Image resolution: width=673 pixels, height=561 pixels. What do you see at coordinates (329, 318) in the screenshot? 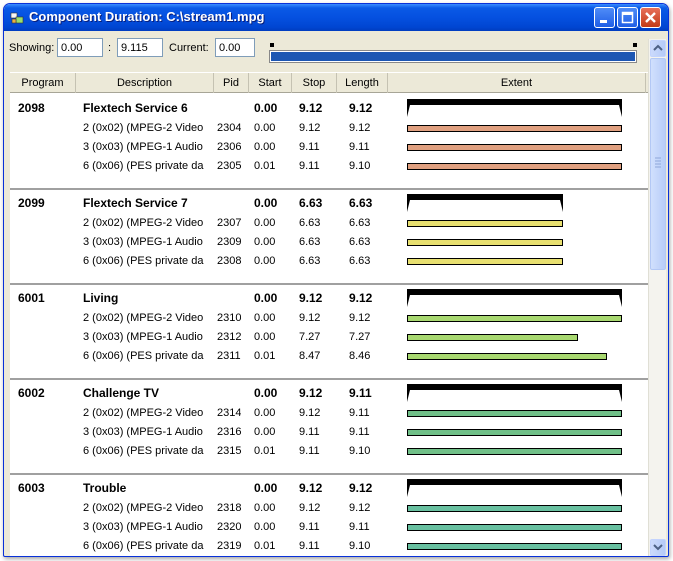
I see `component-row: 2 (0x02) (MPEG-2 Video 2310 0.00 9.12 9.12` at bounding box center [329, 318].